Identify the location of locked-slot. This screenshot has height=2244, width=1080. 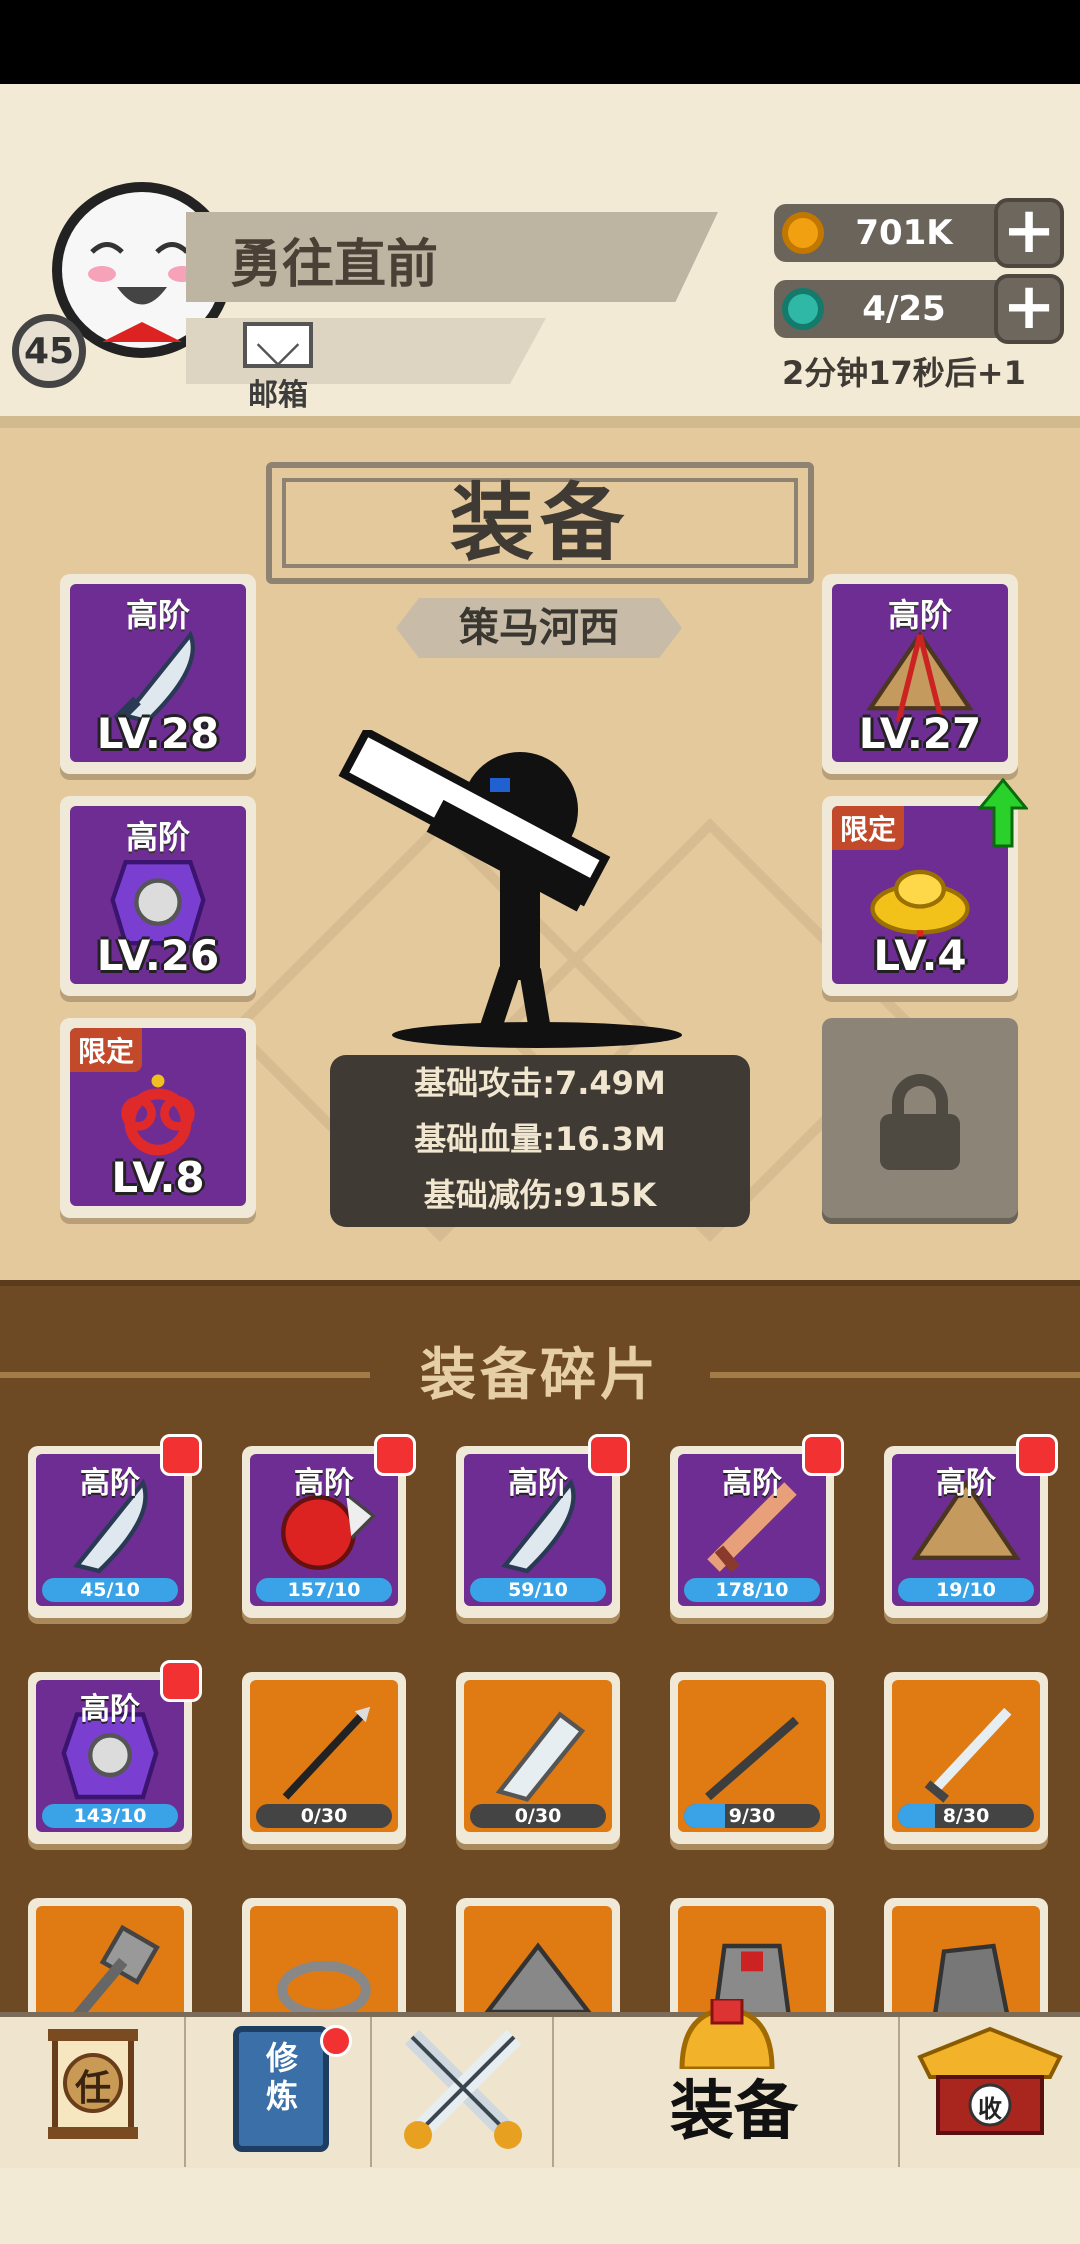
(920, 1118).